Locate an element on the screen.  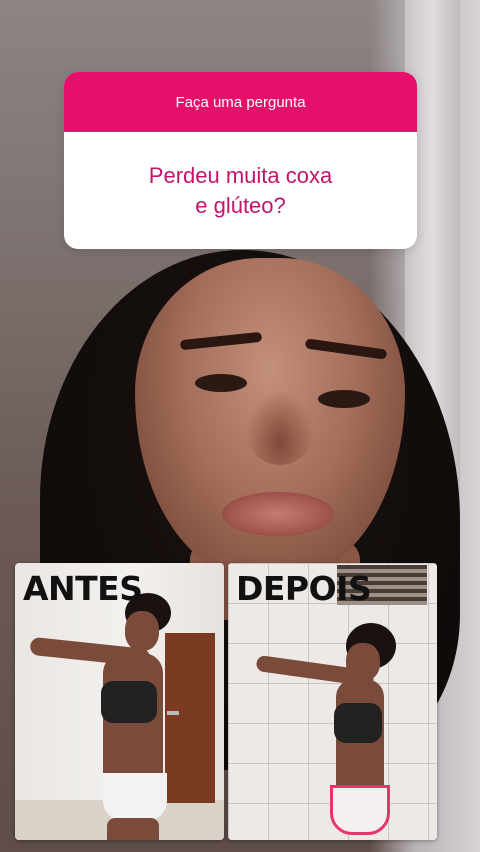
question-sticker-body: Perdeu muita coxa e glúteo? is located at coordinates (240, 190).